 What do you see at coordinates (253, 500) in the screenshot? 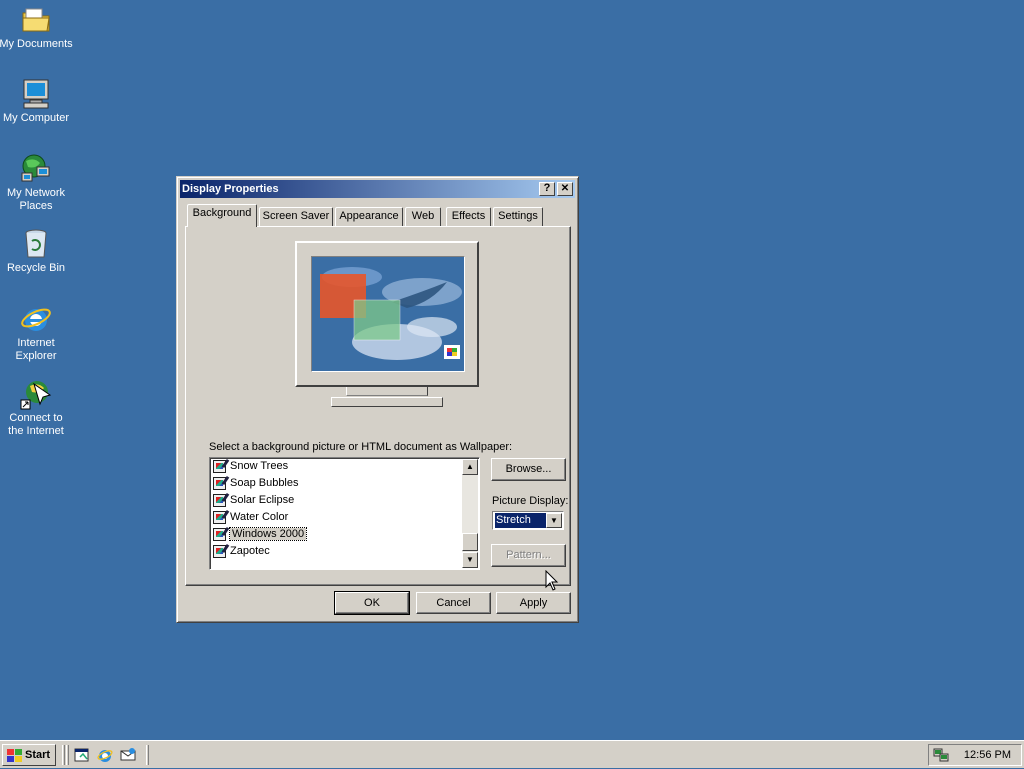
I see `list-item: Solar Eclipse` at bounding box center [253, 500].